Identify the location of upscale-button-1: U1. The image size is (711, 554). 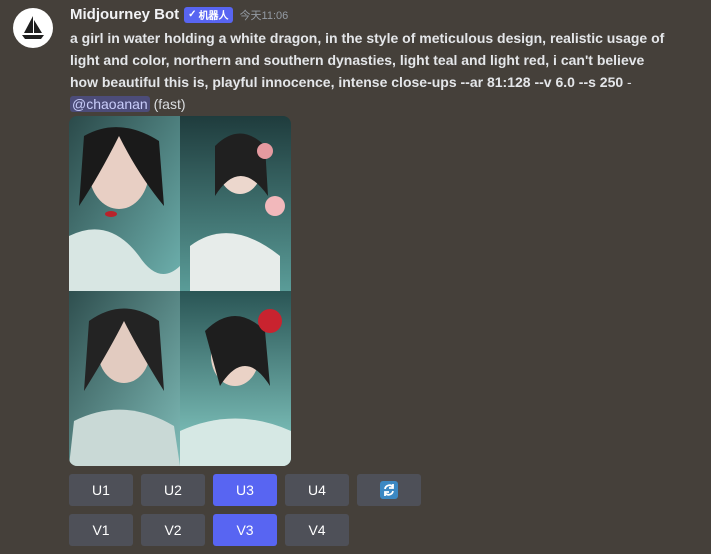
(101, 490).